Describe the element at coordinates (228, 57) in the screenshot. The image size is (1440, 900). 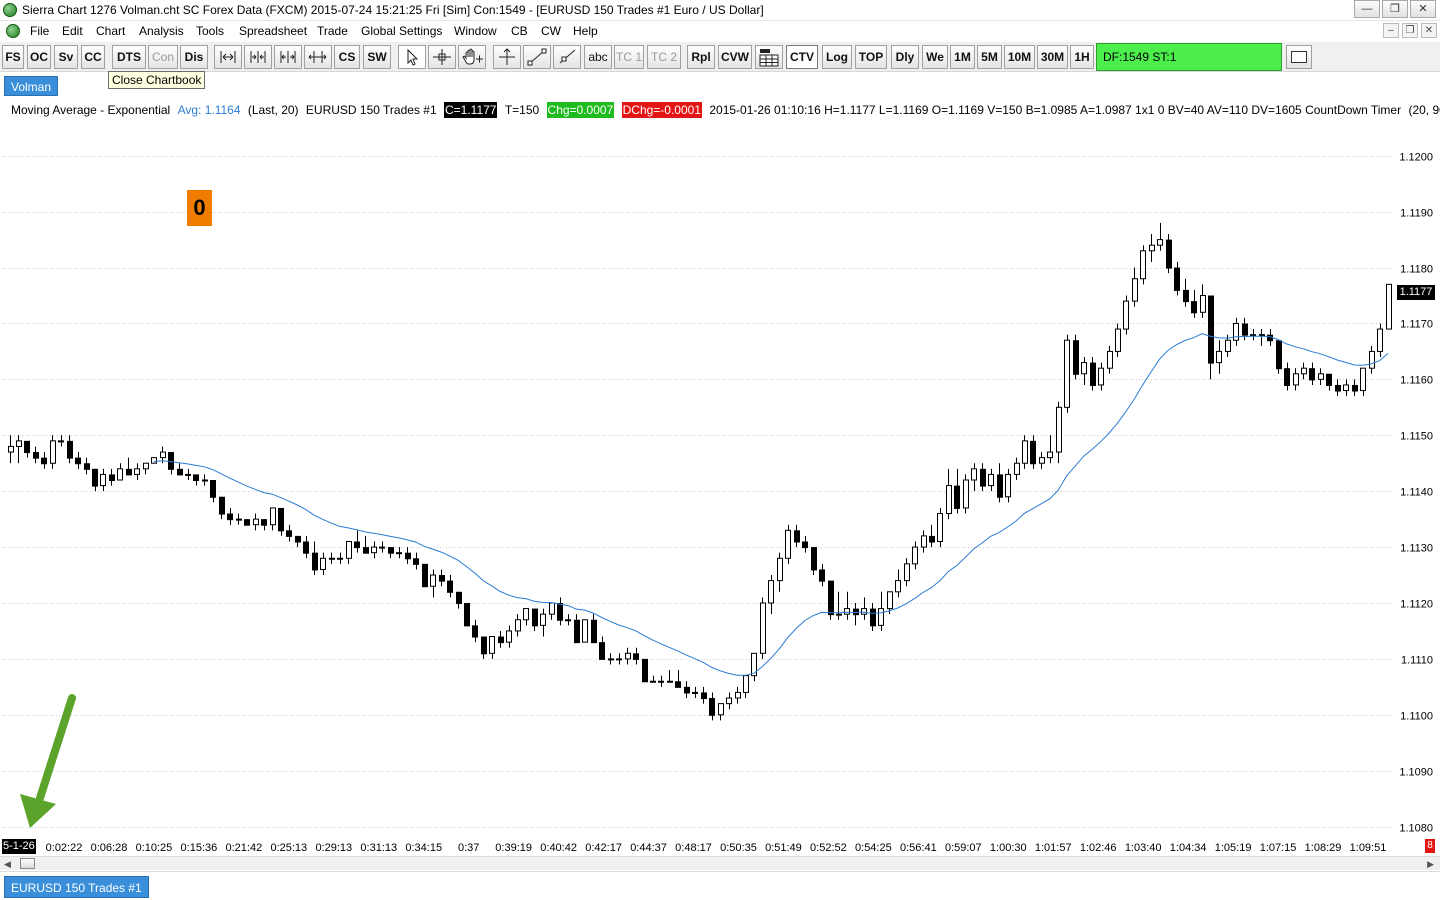
I see `bar-spacing-icon` at that location.